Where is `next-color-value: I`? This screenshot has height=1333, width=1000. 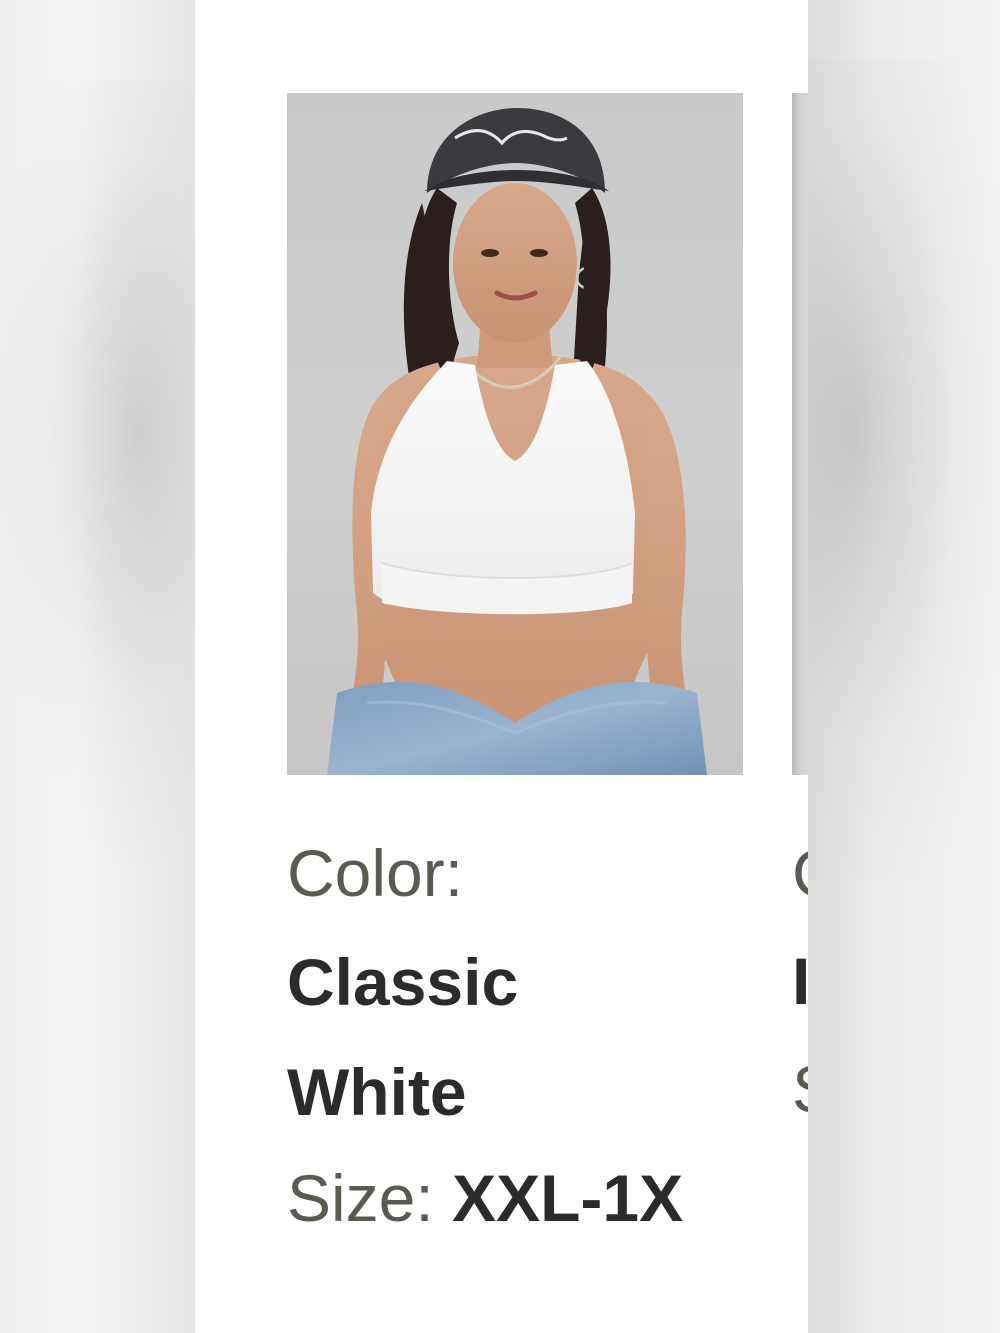
next-color-value: I is located at coordinates (800, 981).